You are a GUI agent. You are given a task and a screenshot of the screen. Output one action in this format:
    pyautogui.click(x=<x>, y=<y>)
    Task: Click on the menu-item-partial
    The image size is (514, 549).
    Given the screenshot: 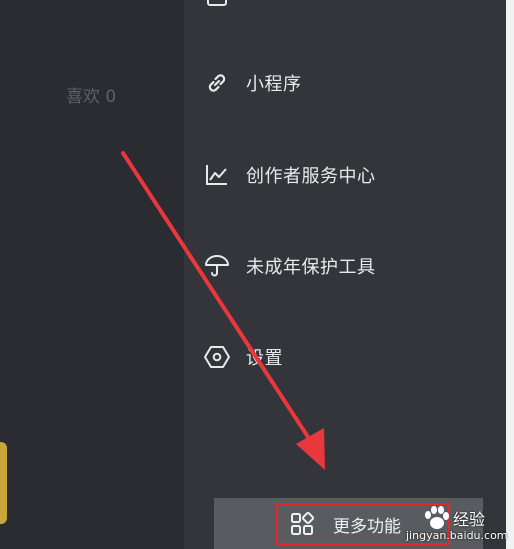 What is the action you would take?
    pyautogui.click(x=217, y=9)
    